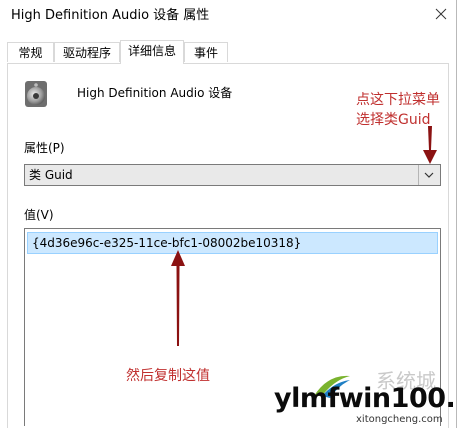  Describe the element at coordinates (365, 398) in the screenshot. I see `watermark-main: ylmfwin100.com` at that location.